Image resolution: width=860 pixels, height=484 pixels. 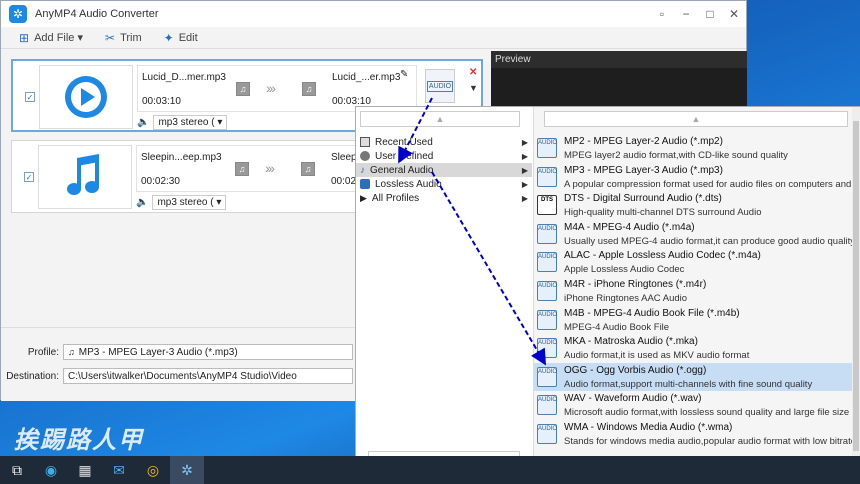 What do you see at coordinates (643, 170) in the screenshot?
I see `profile-title: MP3 - MPEG Layer-3 Audio (*.mp3)` at bounding box center [643, 170].